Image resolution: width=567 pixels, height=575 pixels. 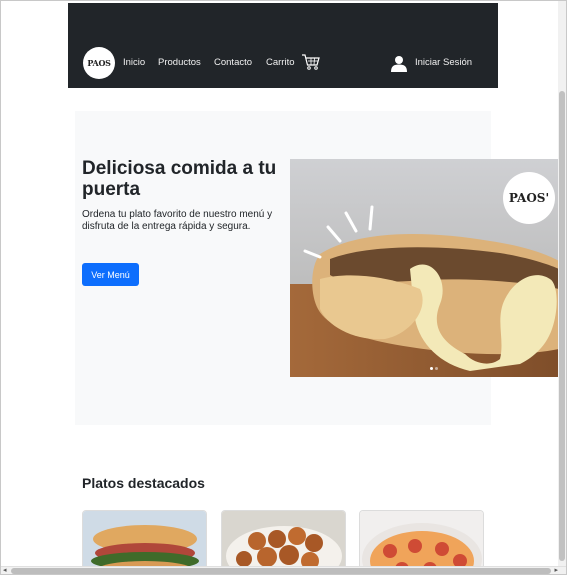 I want to click on nav-link-inicio: Inicio, so click(x=134, y=62).